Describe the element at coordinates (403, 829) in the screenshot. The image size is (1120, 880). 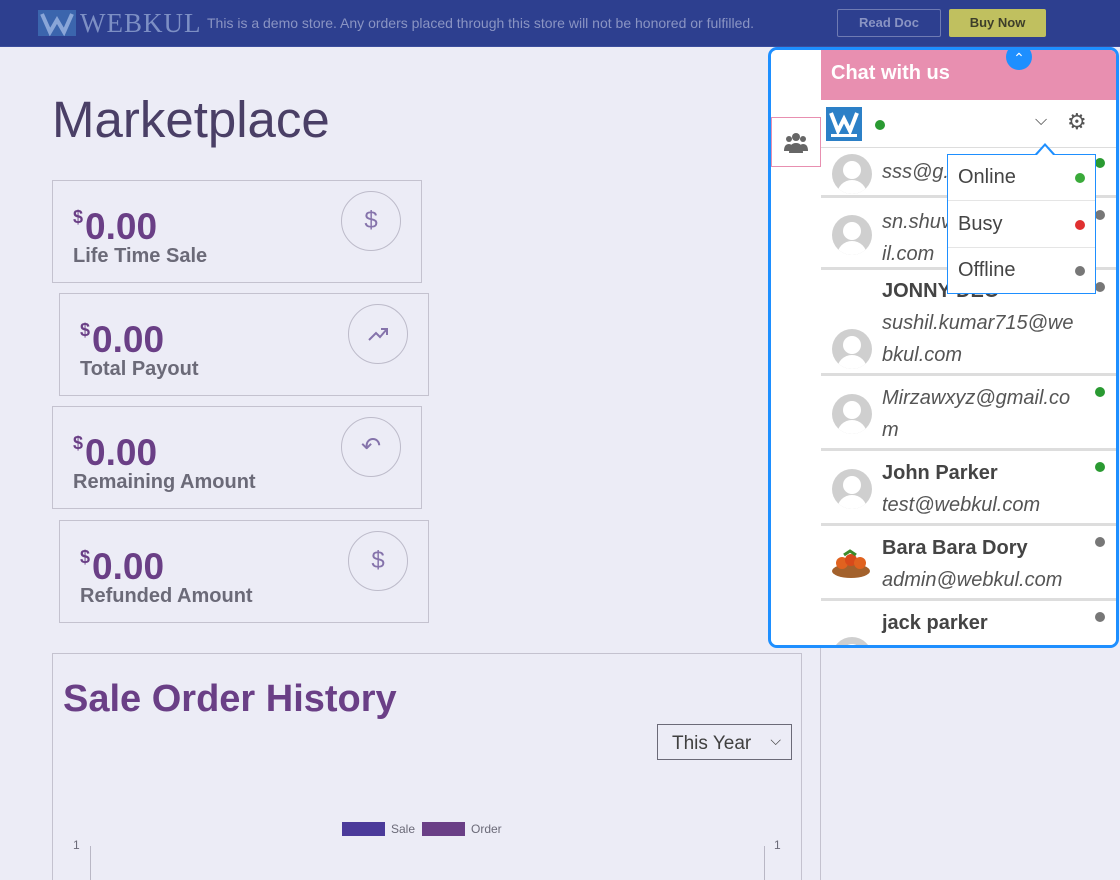
I see `legend-label: Sale` at that location.